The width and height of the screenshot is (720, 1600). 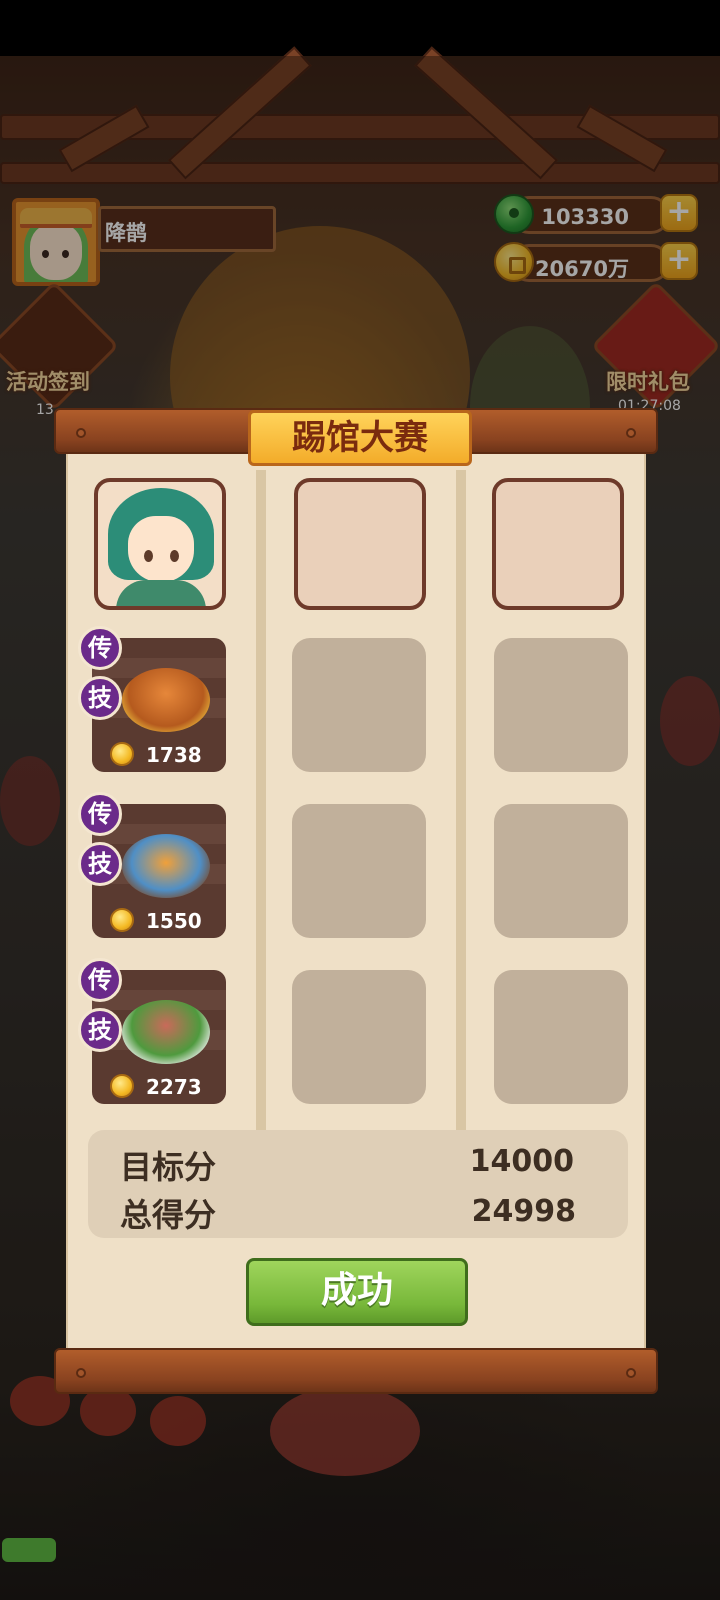 I want to click on bottom-toggle, so click(x=29, y=1550).